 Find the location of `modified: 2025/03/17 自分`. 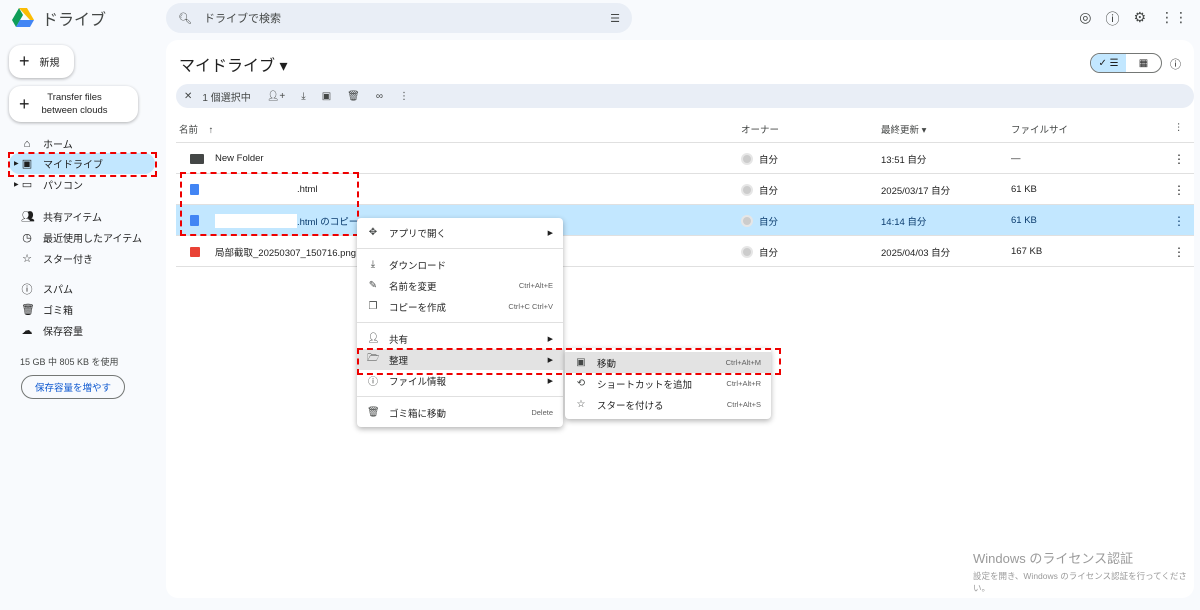

modified: 2025/03/17 自分 is located at coordinates (916, 191).